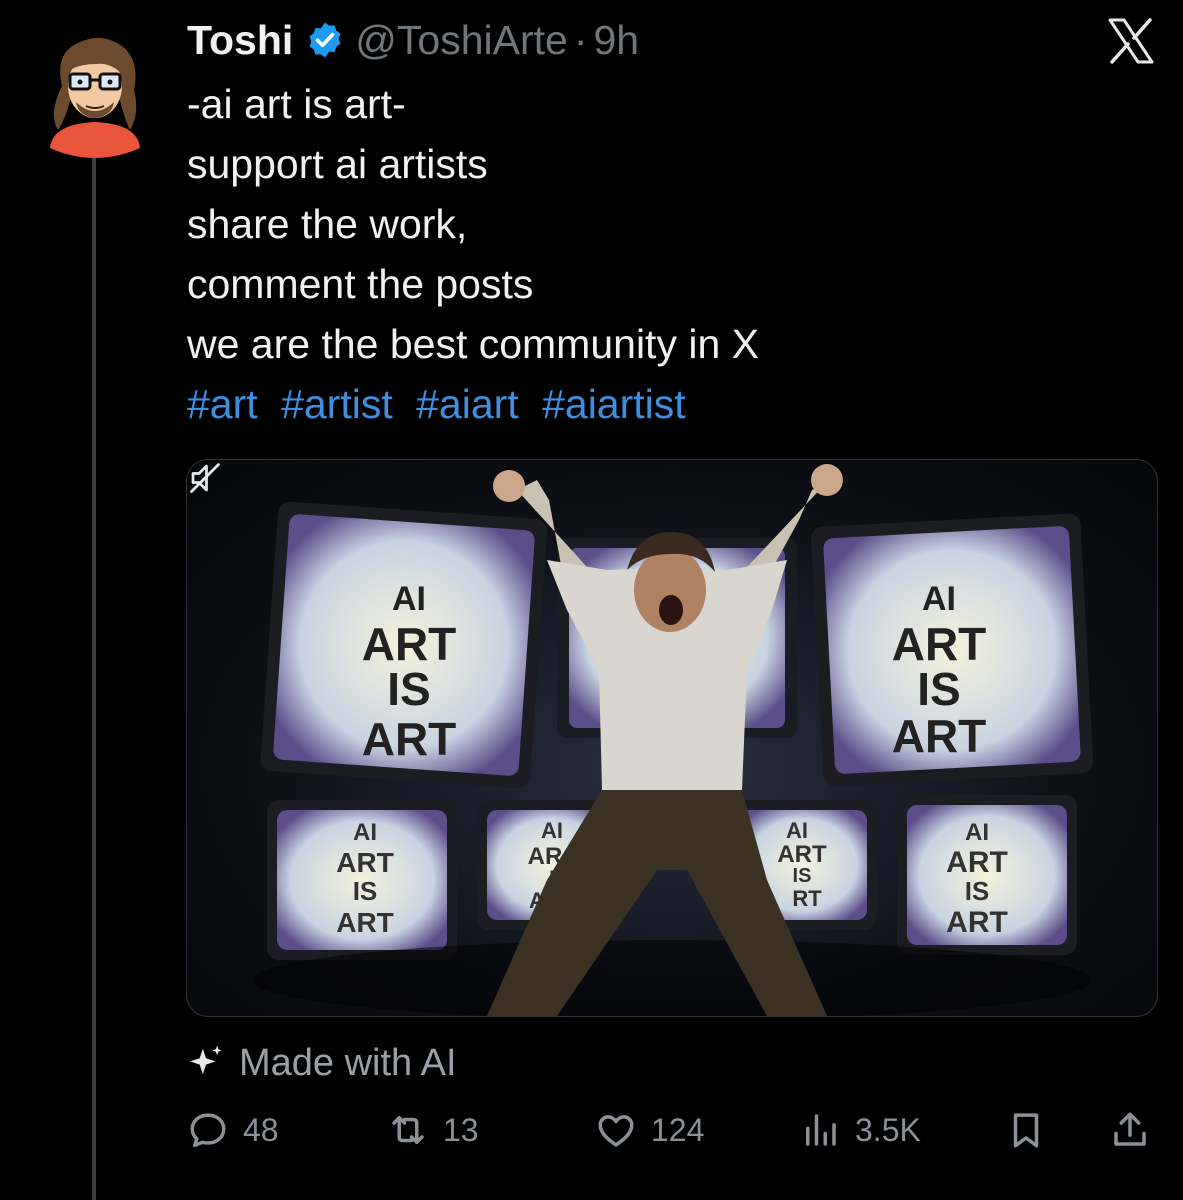 The height and width of the screenshot is (1200, 1183). I want to click on timestamp: 9h, so click(616, 40).